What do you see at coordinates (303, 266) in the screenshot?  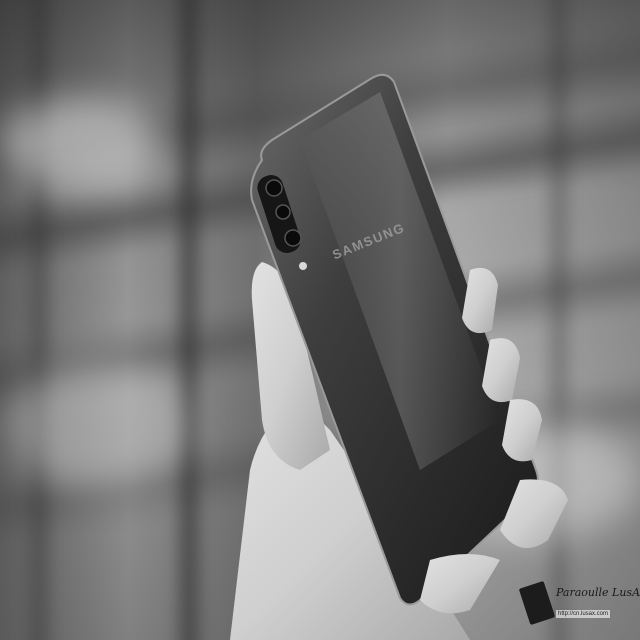 I see `camera-flash` at bounding box center [303, 266].